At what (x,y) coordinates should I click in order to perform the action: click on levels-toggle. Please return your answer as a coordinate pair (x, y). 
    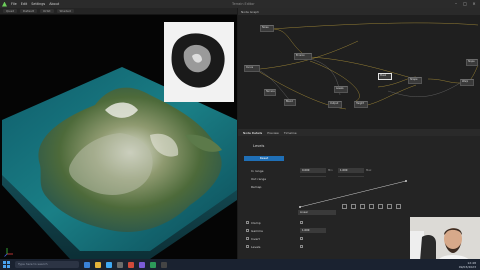
    Looking at the image, I should click on (301, 246).